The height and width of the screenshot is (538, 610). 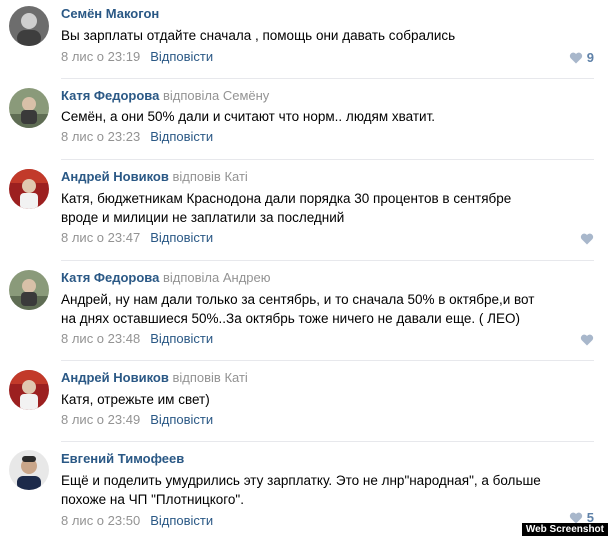 What do you see at coordinates (217, 277) in the screenshot?
I see `reply-to-label: відповіла Андрею` at bounding box center [217, 277].